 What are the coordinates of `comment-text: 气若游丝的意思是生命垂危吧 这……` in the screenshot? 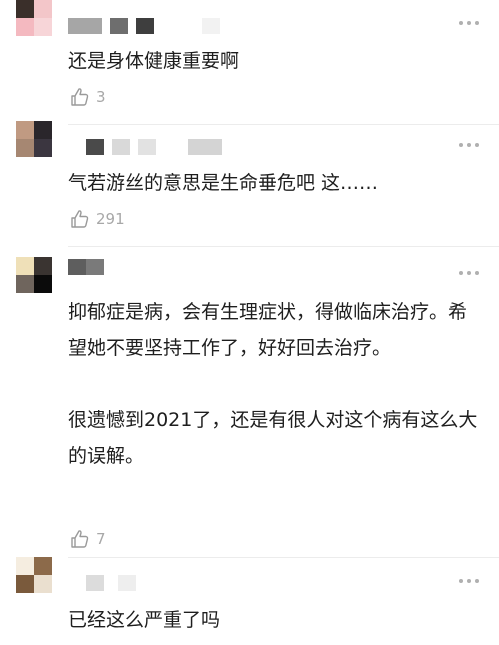 It's located at (223, 183).